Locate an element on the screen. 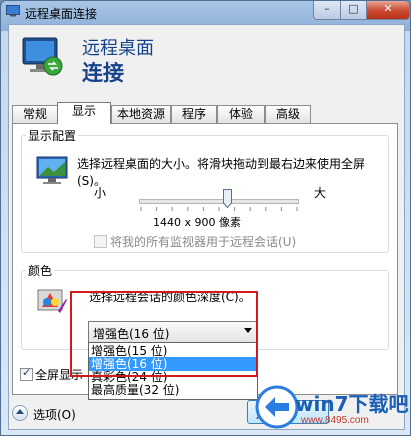 Image resolution: width=411 pixels, height=436 pixels. remote-desktop-monitor-icon is located at coordinates (42, 56).